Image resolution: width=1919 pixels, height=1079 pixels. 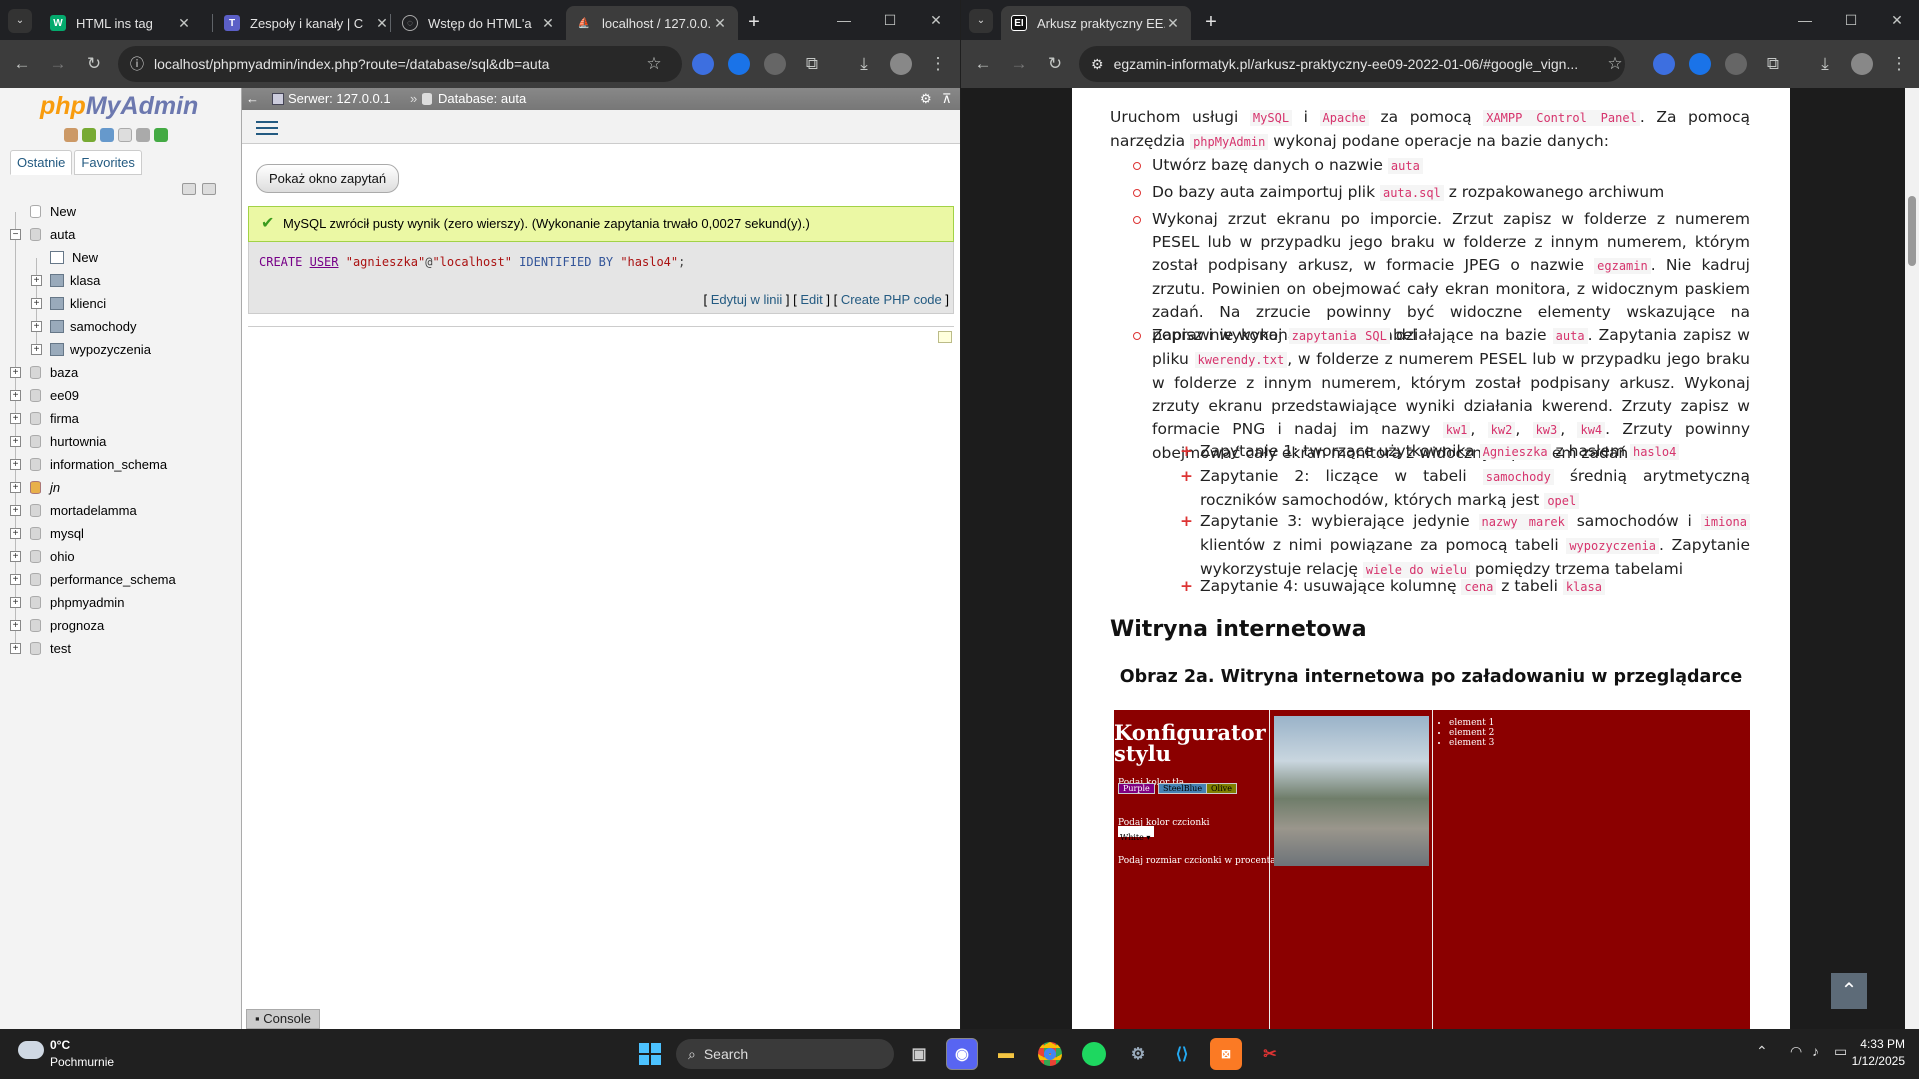 I want to click on profile-avatar, so click(x=901, y=64).